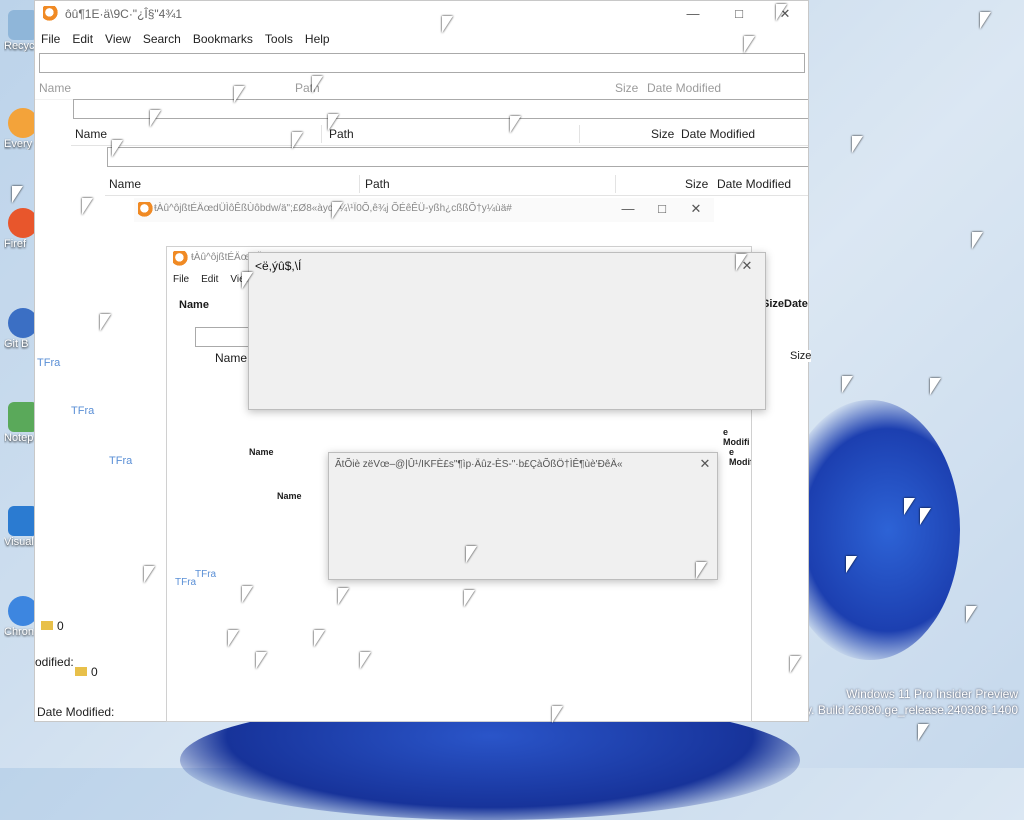 This screenshot has width=1024, height=820. Describe the element at coordinates (932, 694) in the screenshot. I see `watermark-line-1: Windows 11 Pro Insider Preview` at that location.